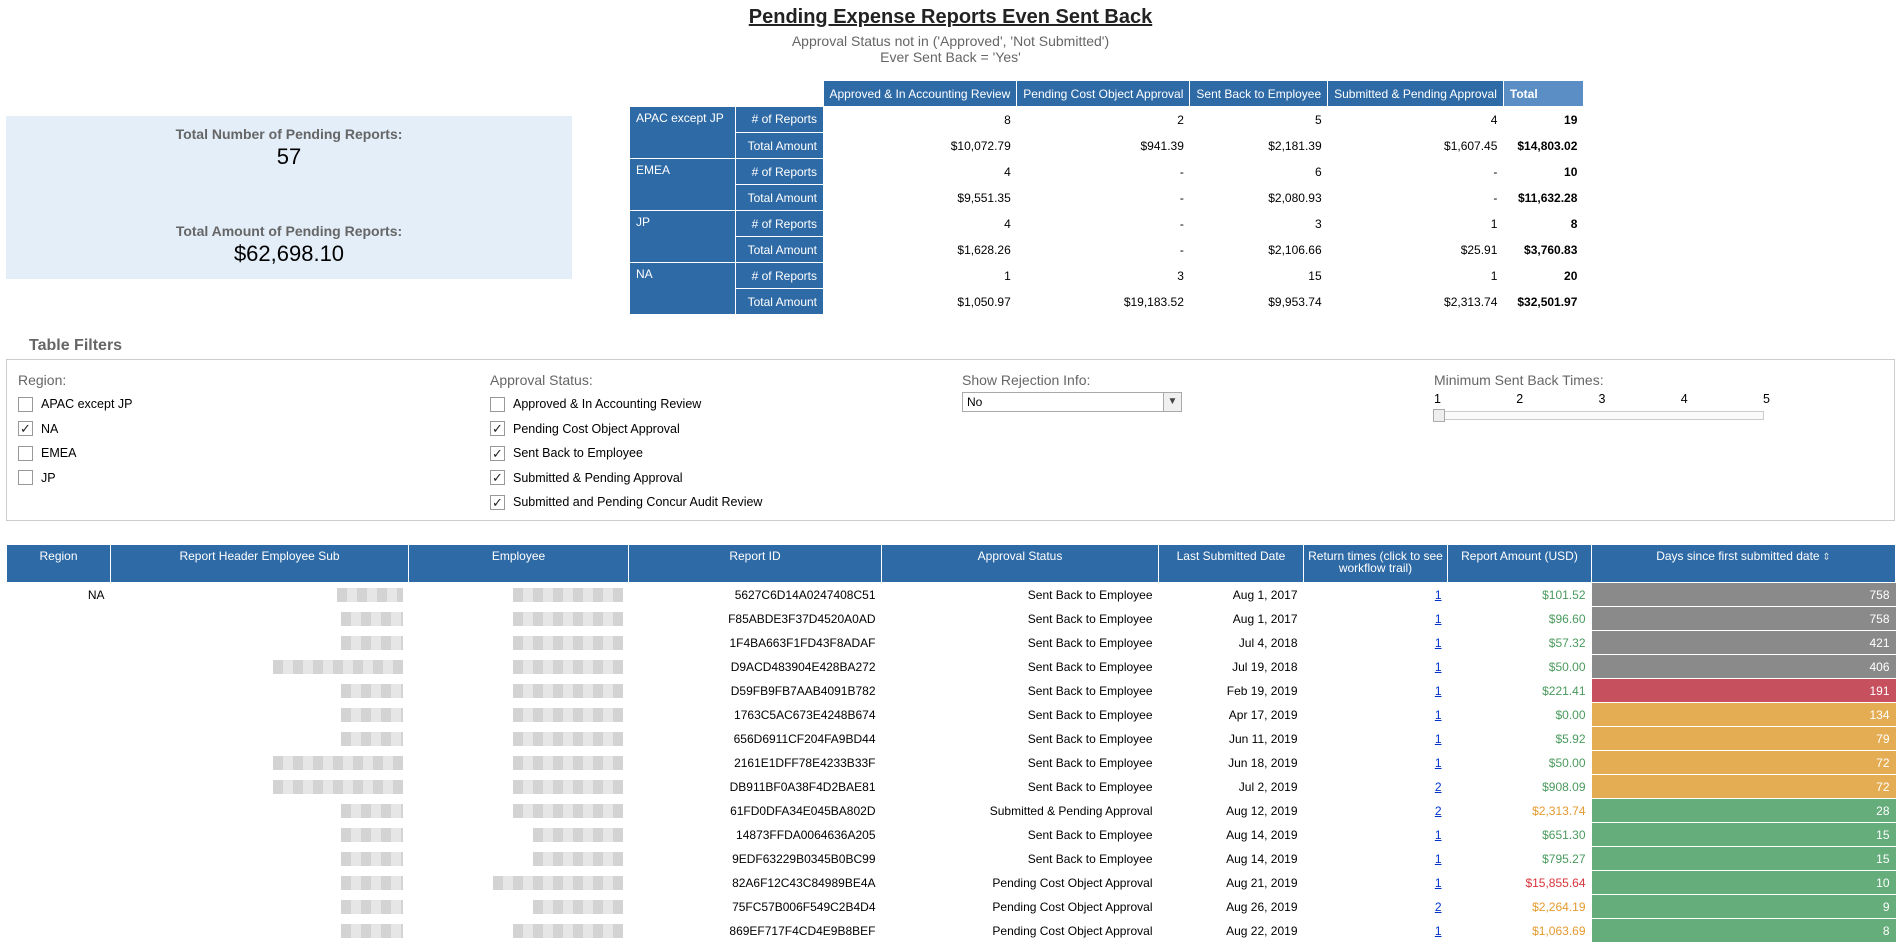  Describe the element at coordinates (1231, 563) in the screenshot. I see `detail-col-header: Last Submitted Date` at that location.